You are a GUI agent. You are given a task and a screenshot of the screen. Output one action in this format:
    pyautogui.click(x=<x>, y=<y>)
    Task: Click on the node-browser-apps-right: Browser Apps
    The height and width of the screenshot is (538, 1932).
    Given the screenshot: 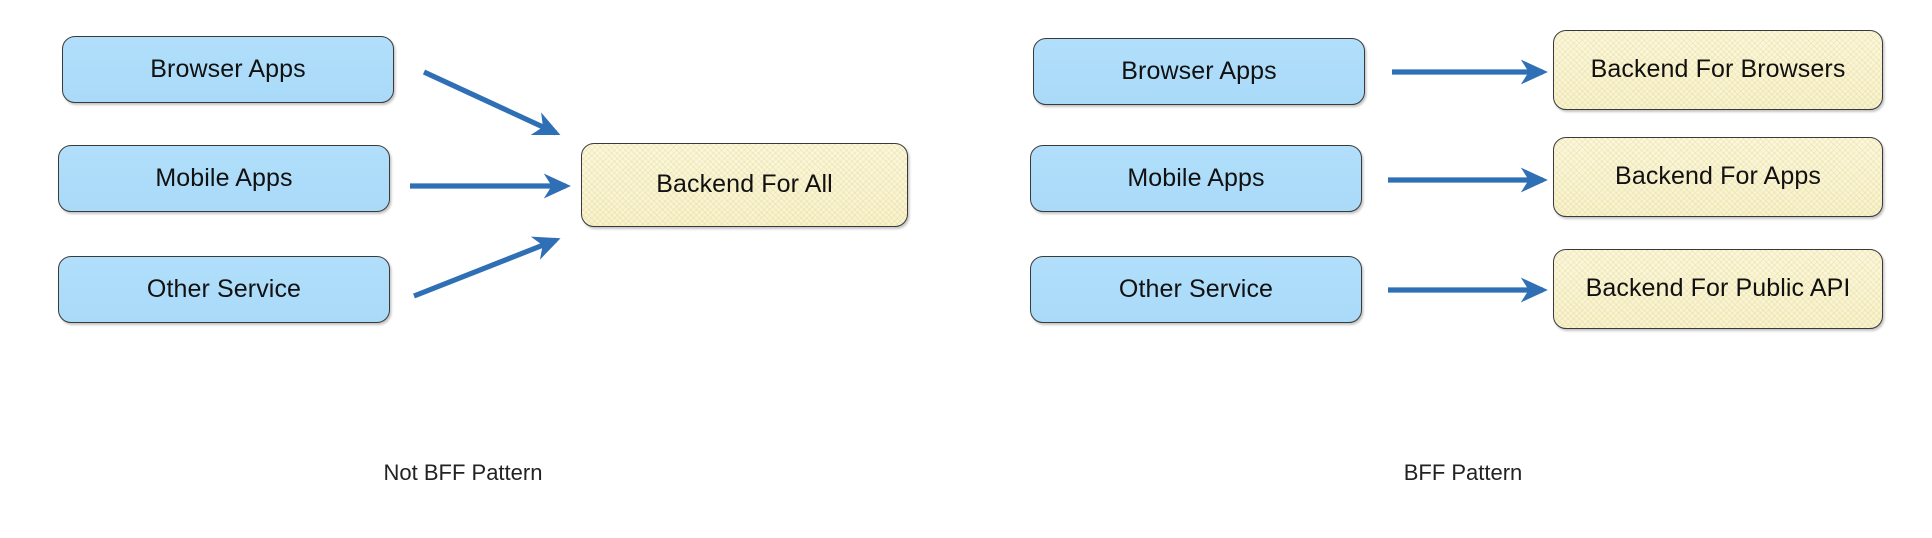 What is the action you would take?
    pyautogui.click(x=1199, y=71)
    